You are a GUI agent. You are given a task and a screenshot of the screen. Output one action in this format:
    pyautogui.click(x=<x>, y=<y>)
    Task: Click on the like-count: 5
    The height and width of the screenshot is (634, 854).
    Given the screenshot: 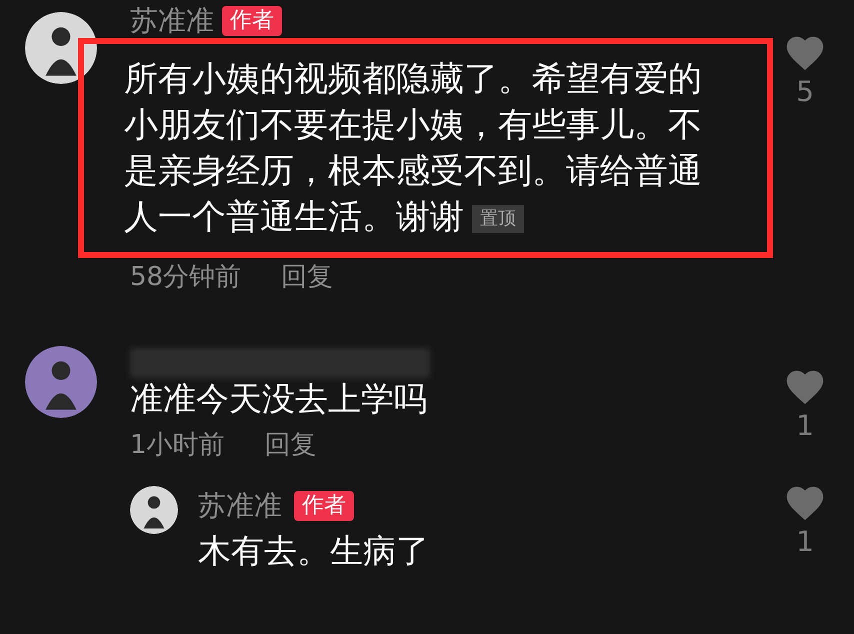 What is the action you would take?
    pyautogui.click(x=805, y=92)
    